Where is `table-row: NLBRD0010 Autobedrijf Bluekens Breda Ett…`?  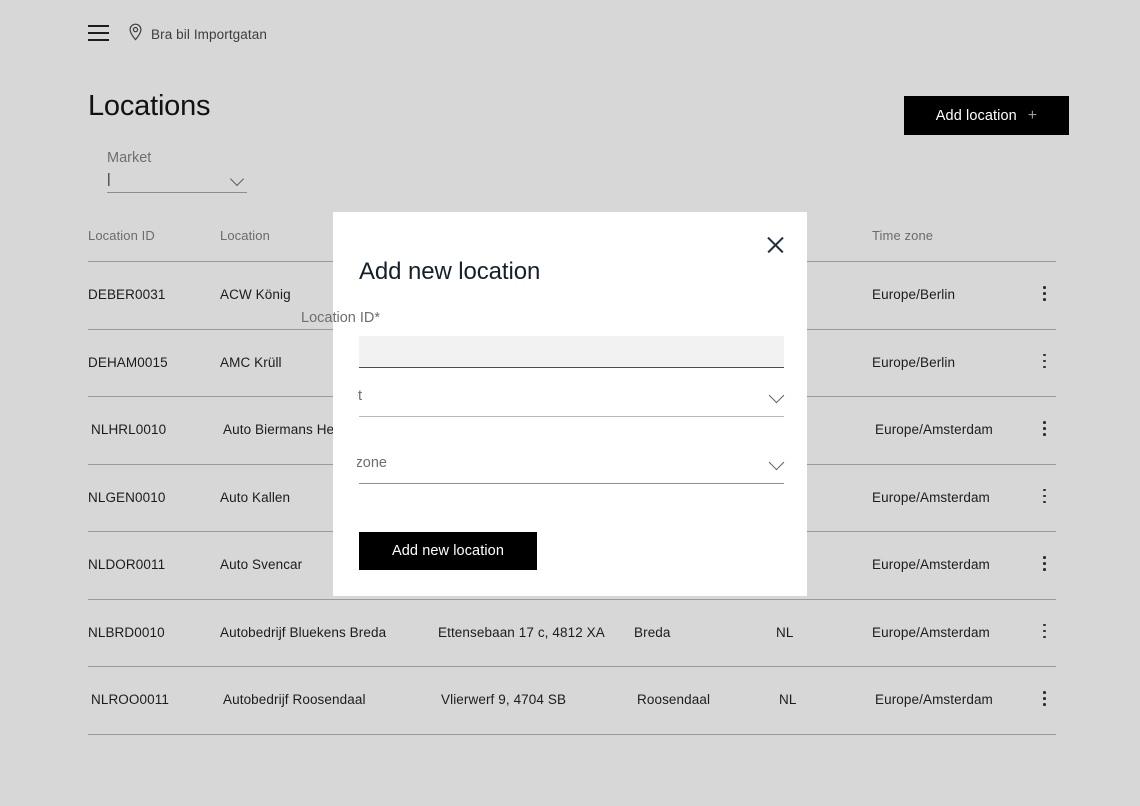 table-row: NLBRD0010 Autobedrijf Bluekens Breda Ett… is located at coordinates (572, 633).